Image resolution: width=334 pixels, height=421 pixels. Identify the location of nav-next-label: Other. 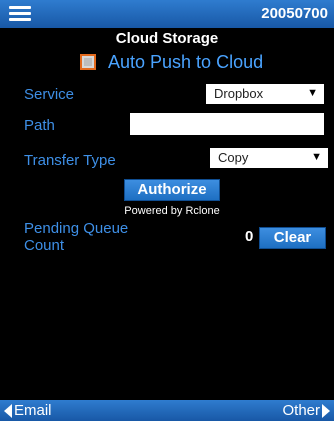
(301, 410).